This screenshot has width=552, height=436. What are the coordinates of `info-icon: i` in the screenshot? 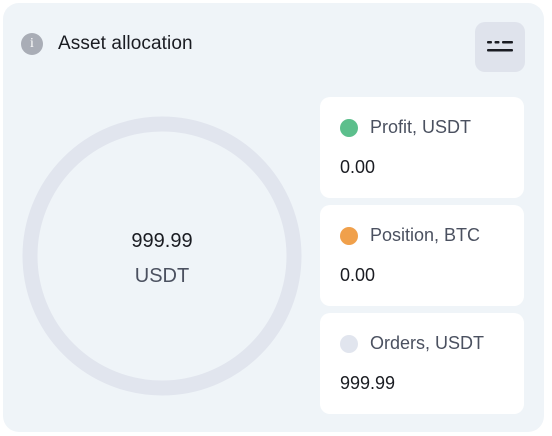 It's located at (32, 44).